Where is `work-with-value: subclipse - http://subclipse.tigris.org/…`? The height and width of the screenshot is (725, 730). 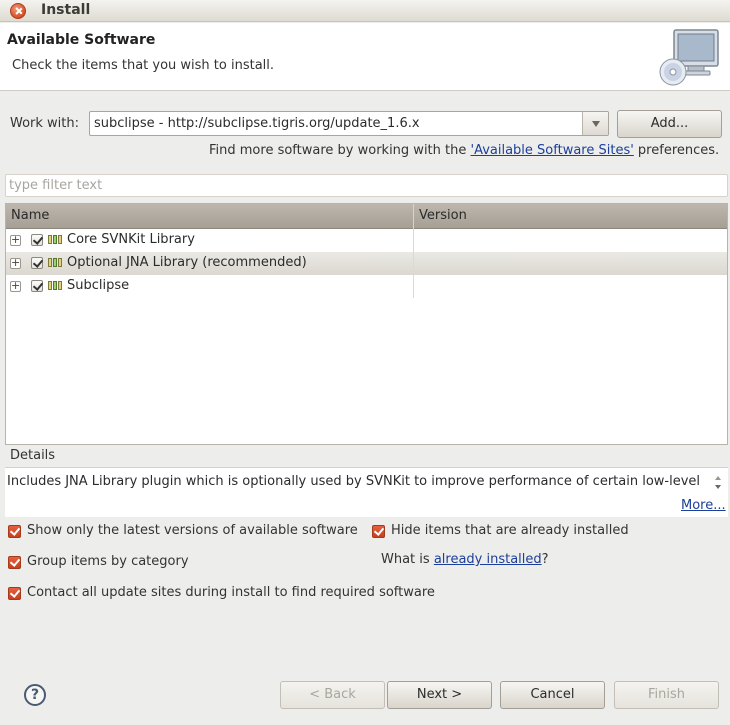
work-with-value: subclipse - http://subclipse.tigris.org/… is located at coordinates (257, 123).